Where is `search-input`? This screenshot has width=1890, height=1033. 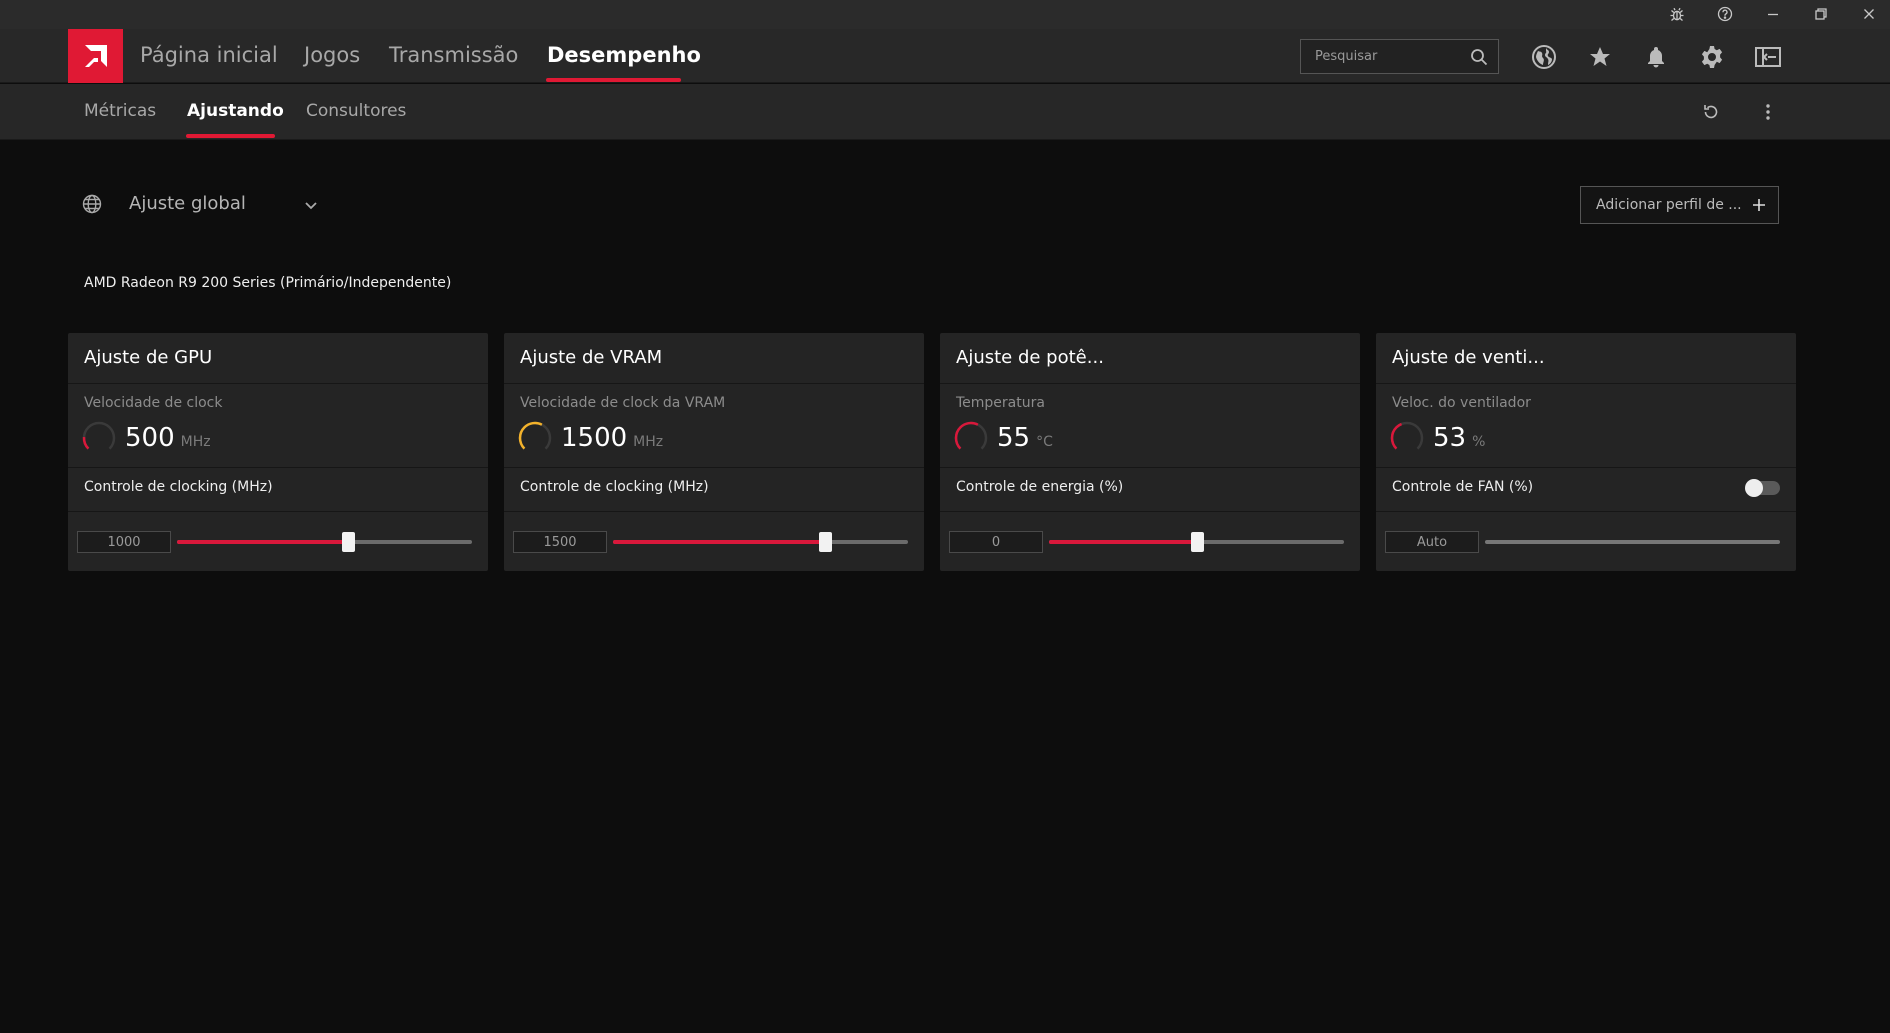 search-input is located at coordinates (1390, 56).